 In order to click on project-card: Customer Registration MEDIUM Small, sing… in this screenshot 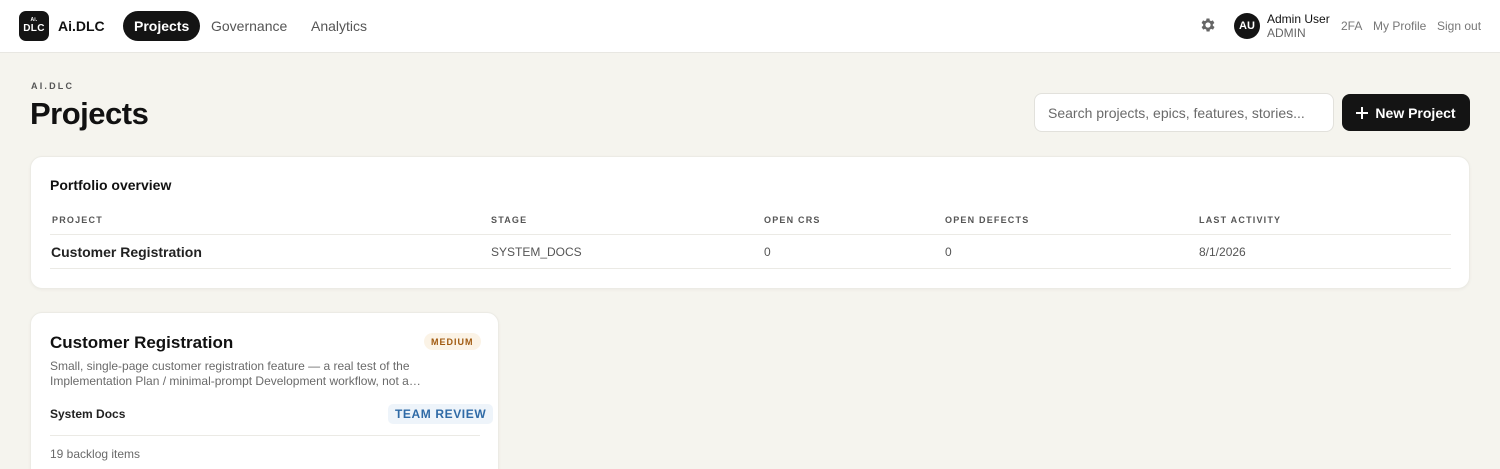, I will do `click(264, 390)`.